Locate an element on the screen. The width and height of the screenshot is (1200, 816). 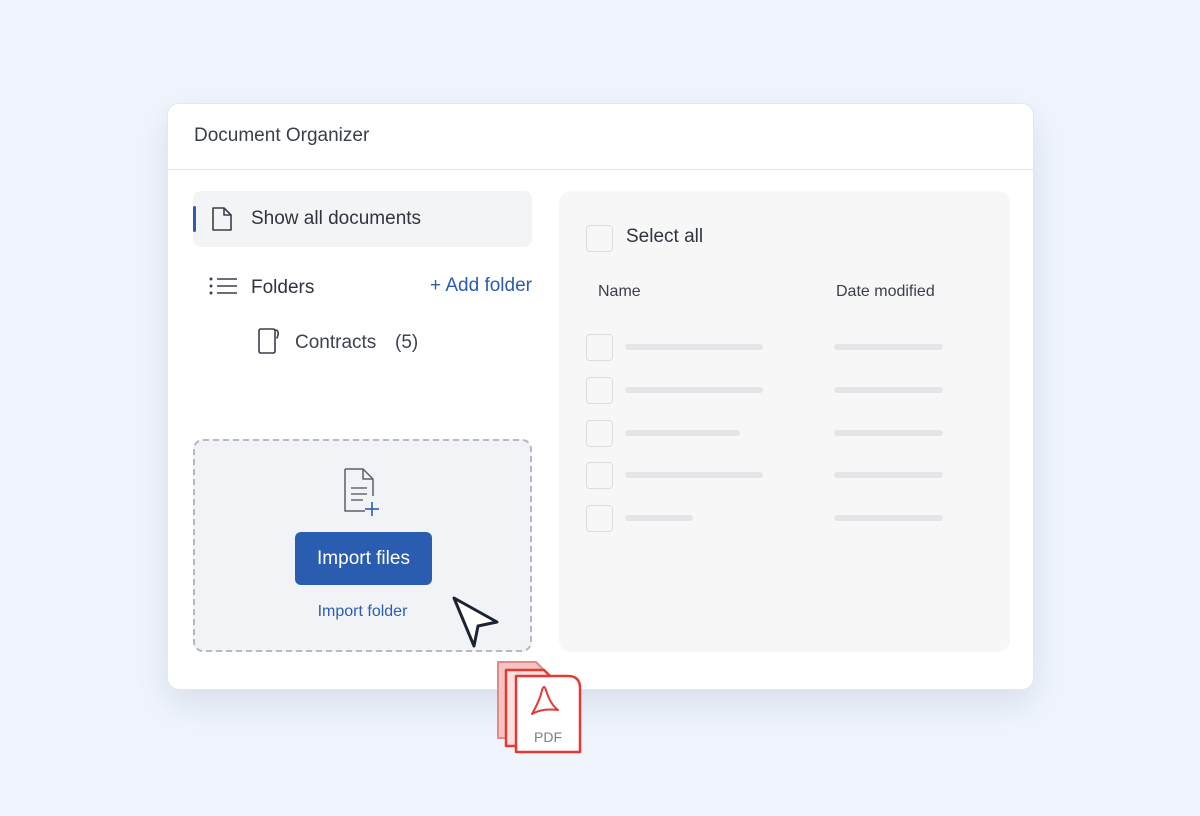
folders-header: Folders + Add folder is located at coordinates (362, 287).